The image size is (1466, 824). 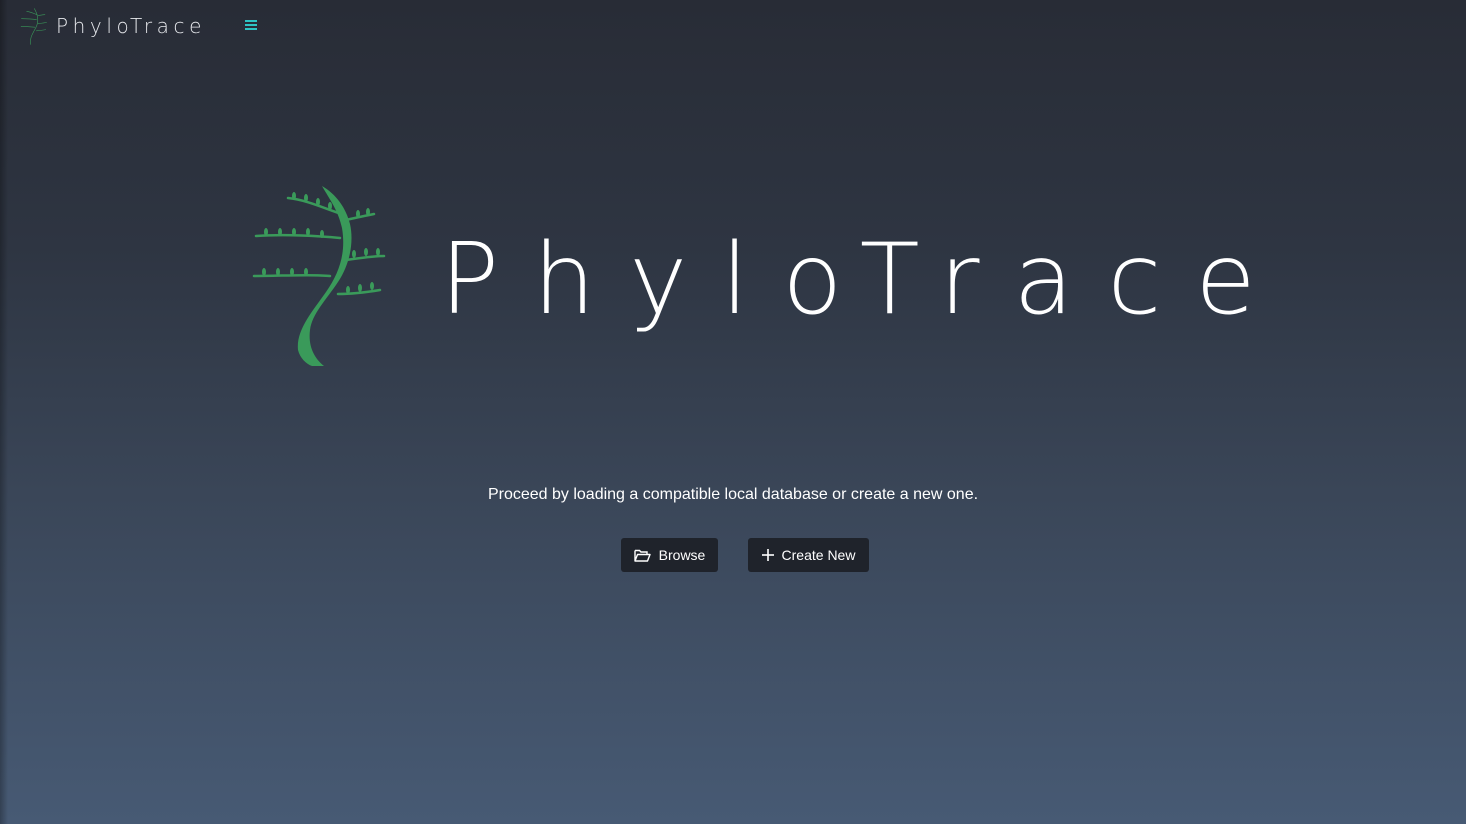 What do you see at coordinates (251, 25) in the screenshot?
I see `hamburger-menu-icon` at bounding box center [251, 25].